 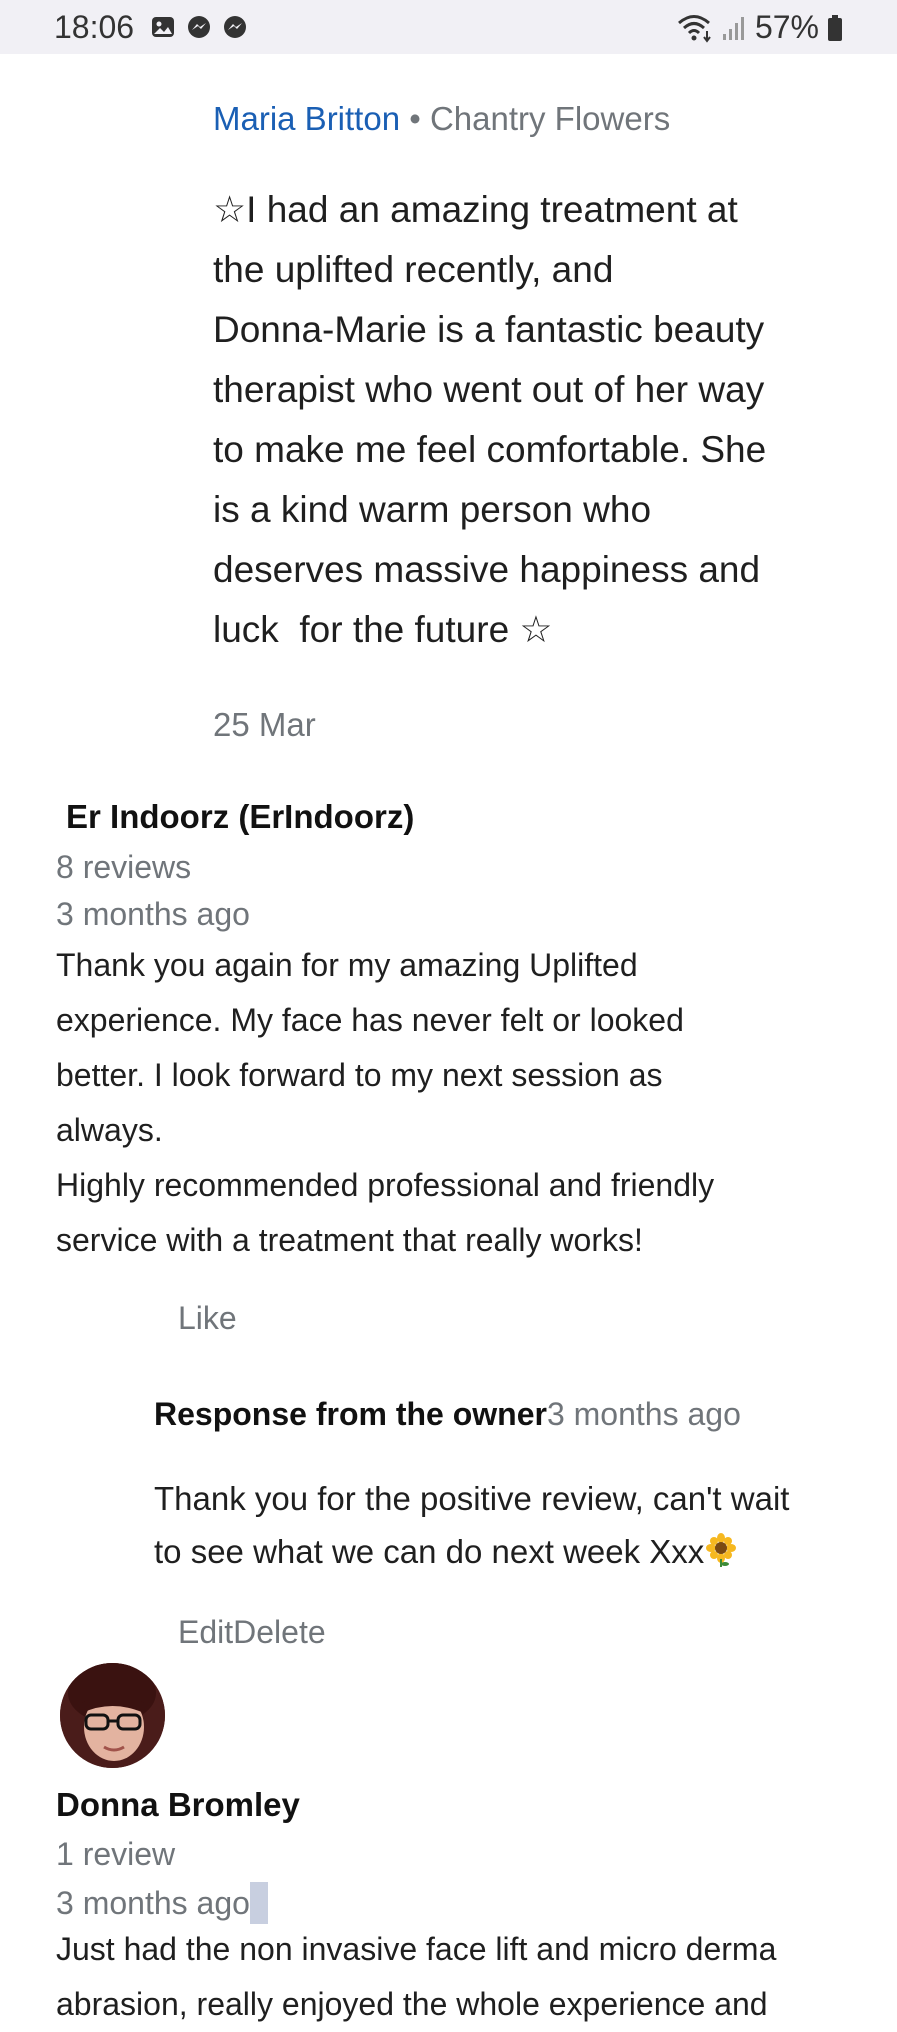 I want to click on avatar-photo, so click(x=112, y=1715).